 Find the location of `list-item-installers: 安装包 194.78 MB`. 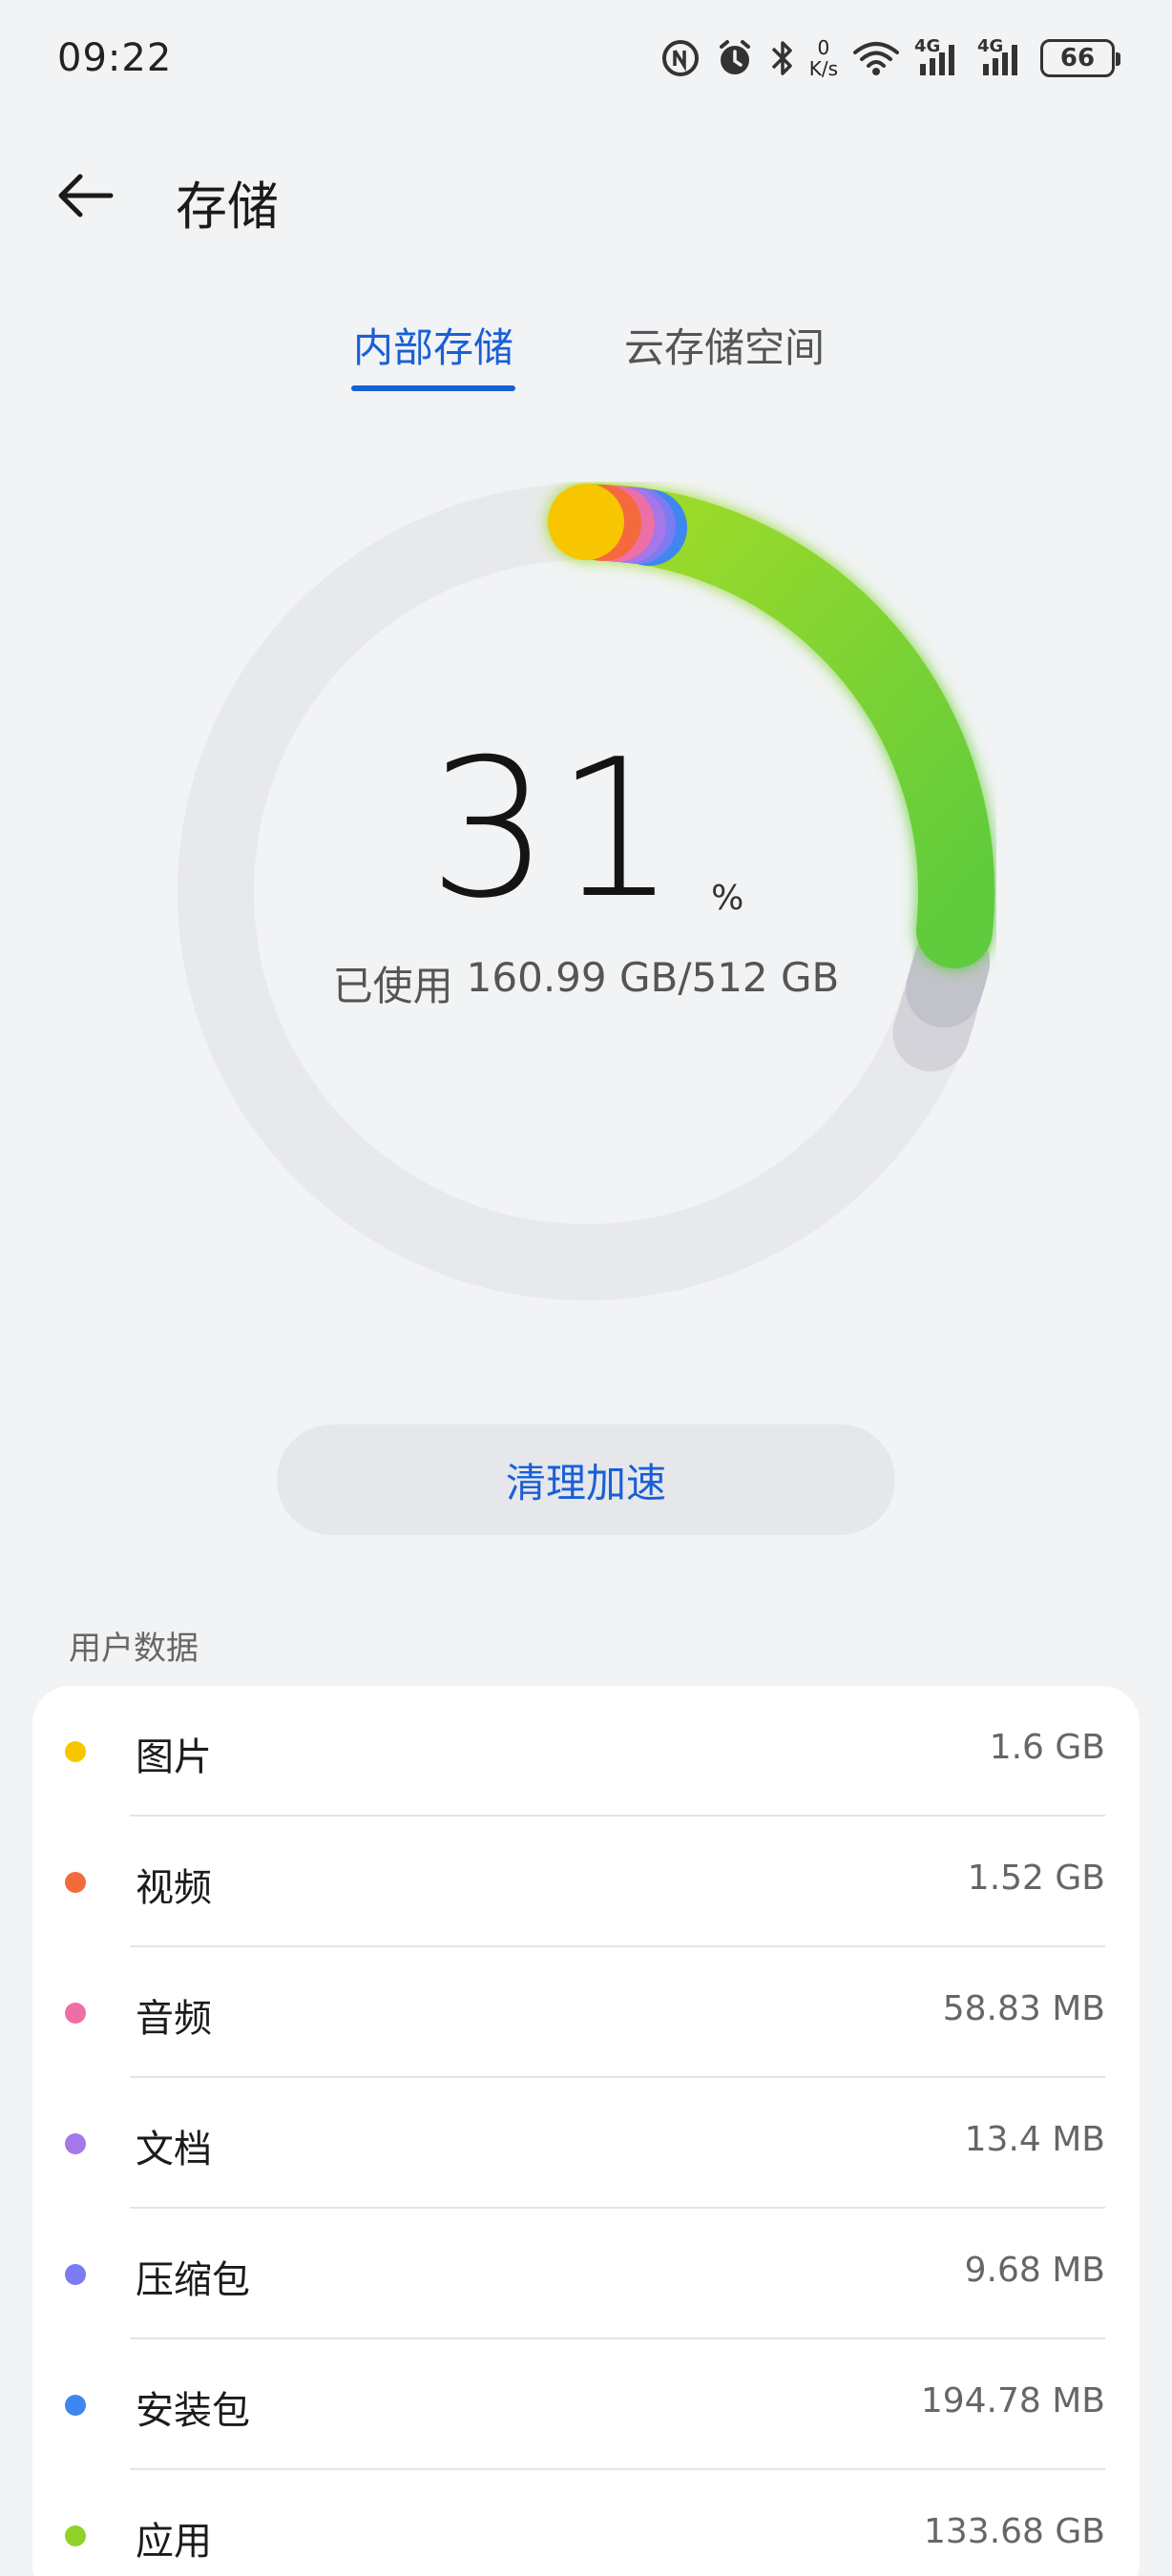

list-item-installers: 安装包 194.78 MB is located at coordinates (586, 2404).